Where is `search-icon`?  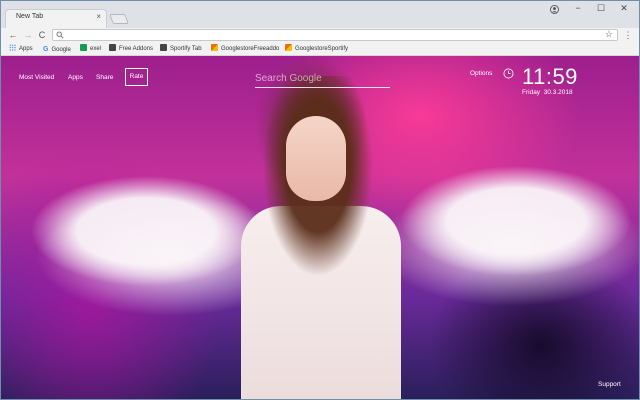 search-icon is located at coordinates (60, 35).